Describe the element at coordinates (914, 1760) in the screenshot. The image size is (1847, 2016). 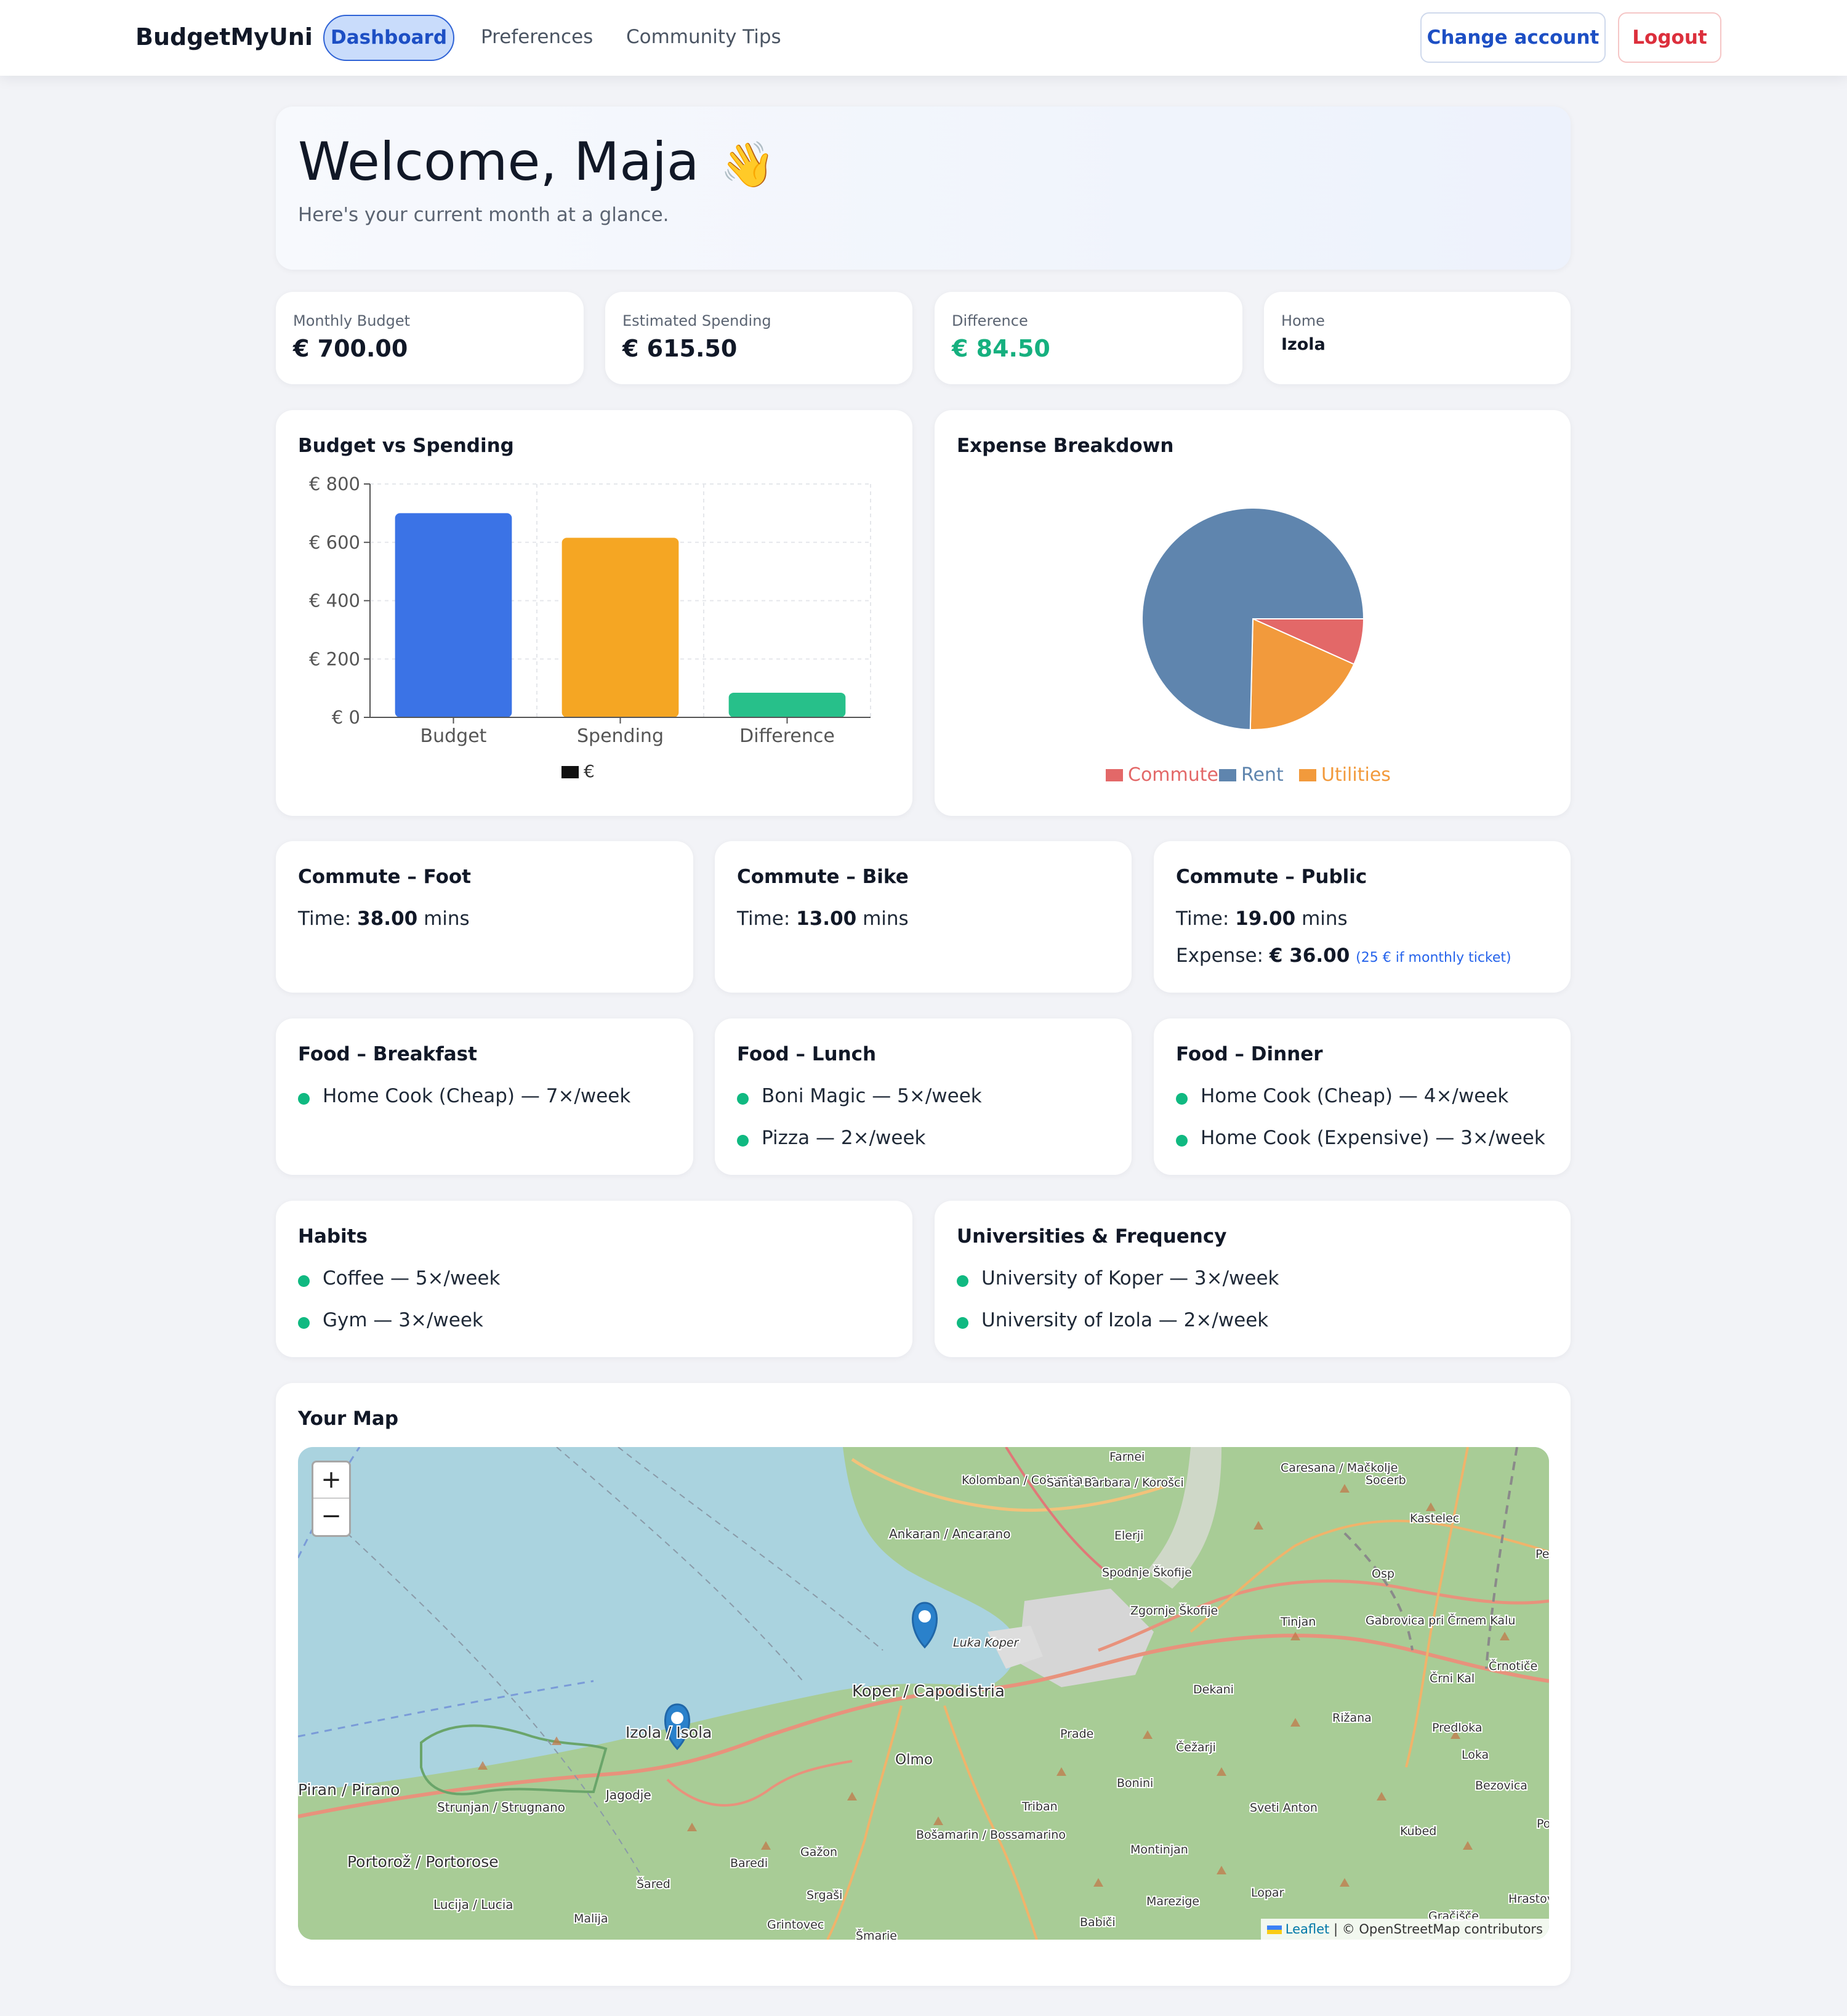
I see `map-label: Olmo` at that location.